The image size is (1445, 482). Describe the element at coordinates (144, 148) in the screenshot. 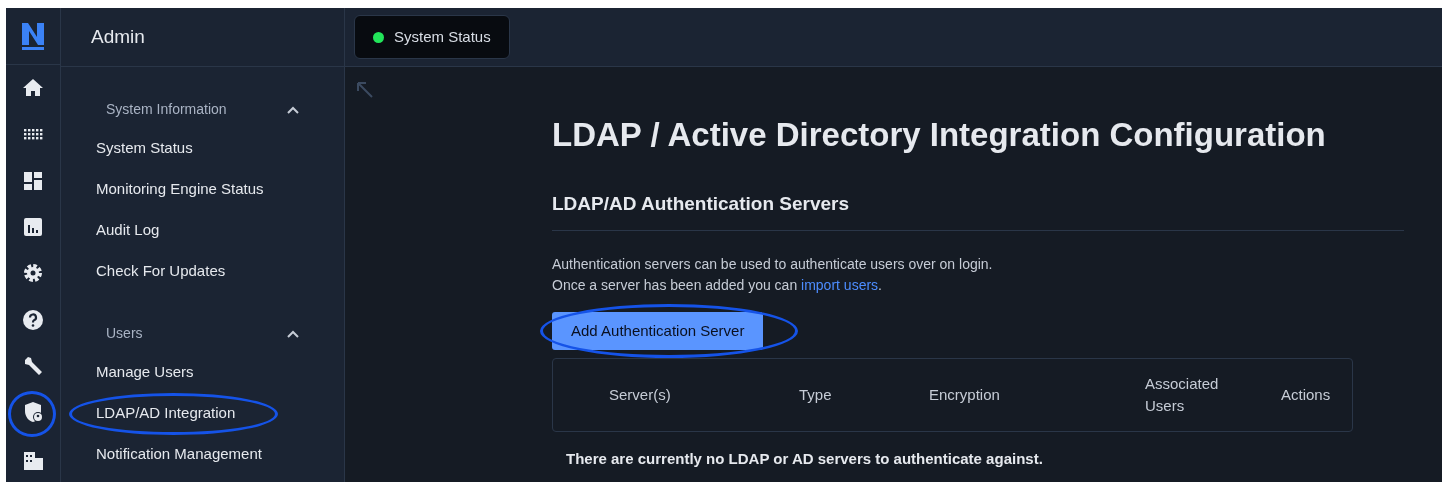

I see `nav-item: System Status` at that location.